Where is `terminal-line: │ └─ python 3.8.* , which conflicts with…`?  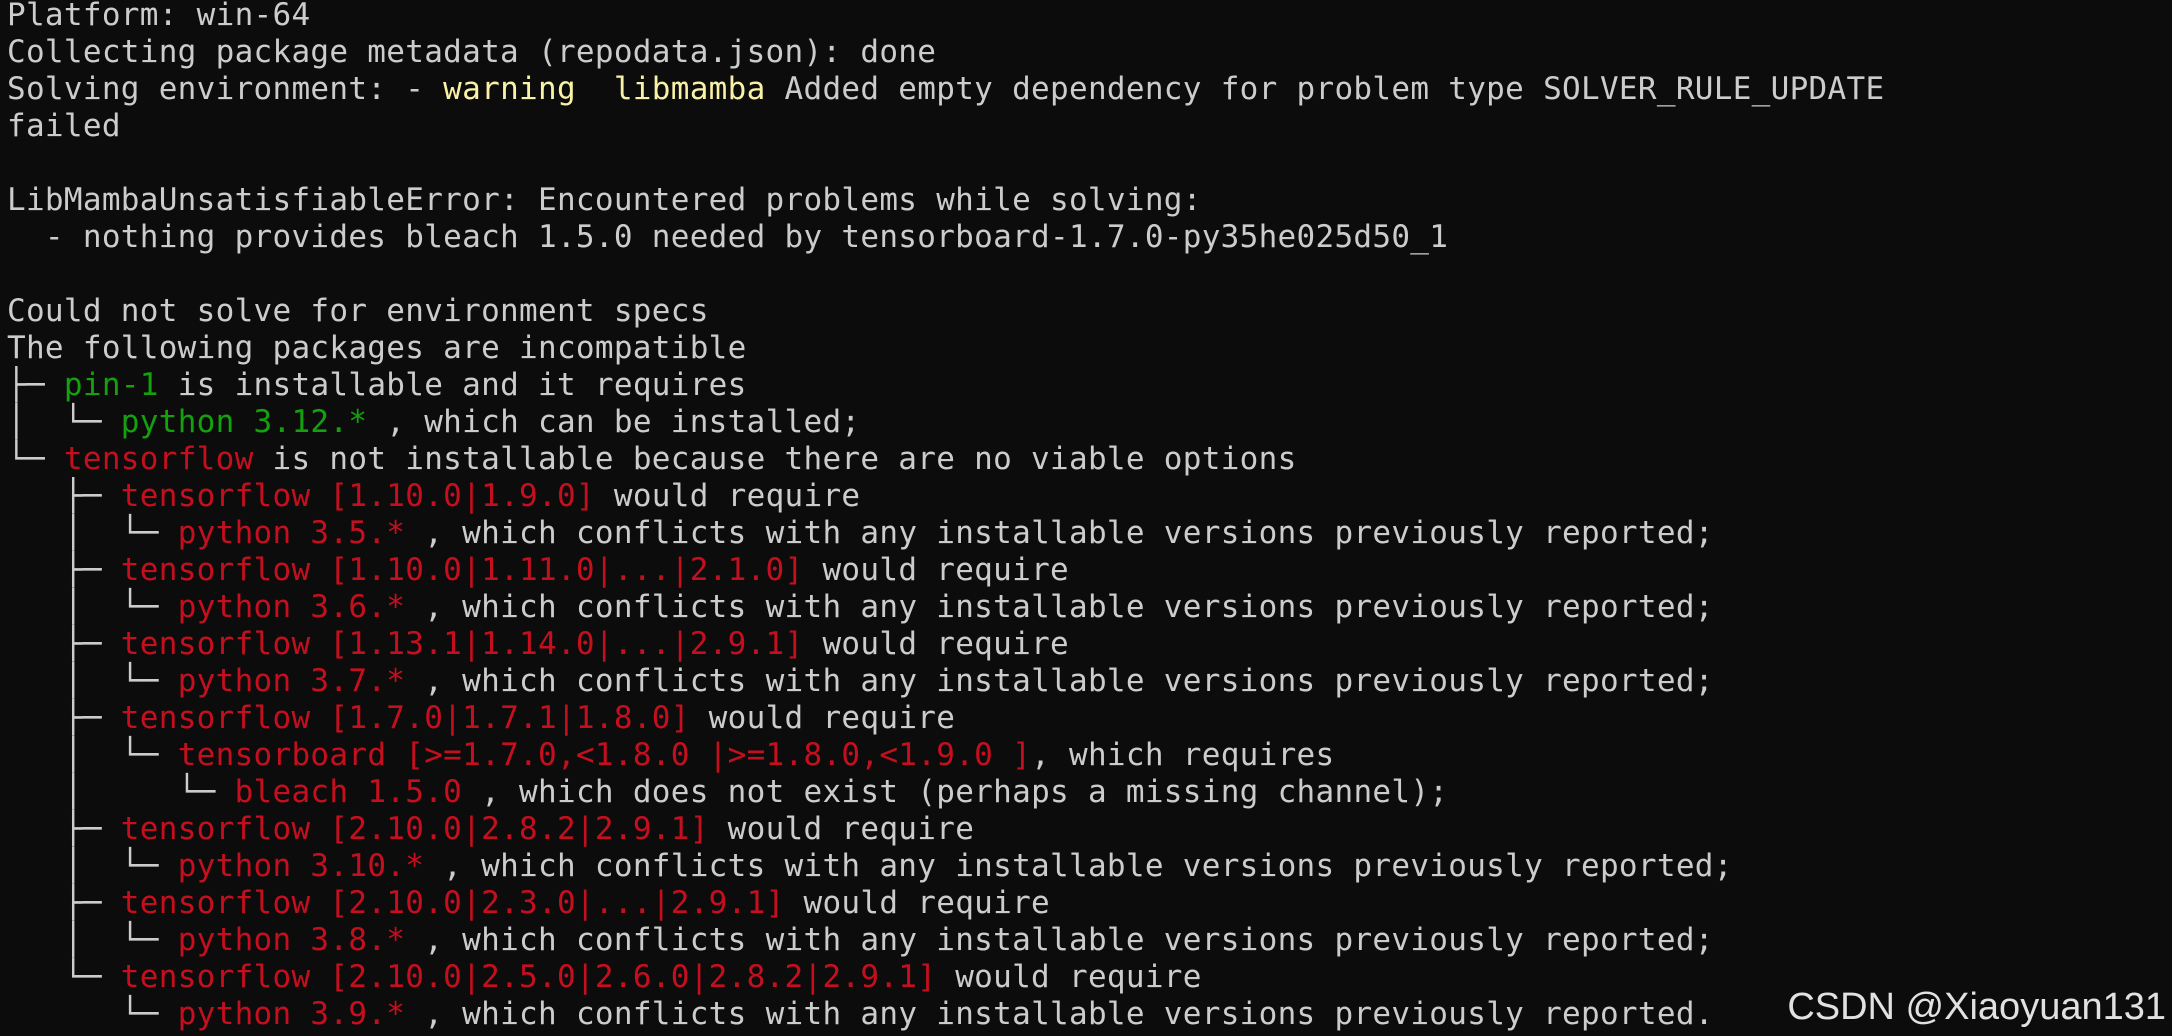 terminal-line: │ └─ python 3.8.* , which conflicts with… is located at coordinates (1089, 940).